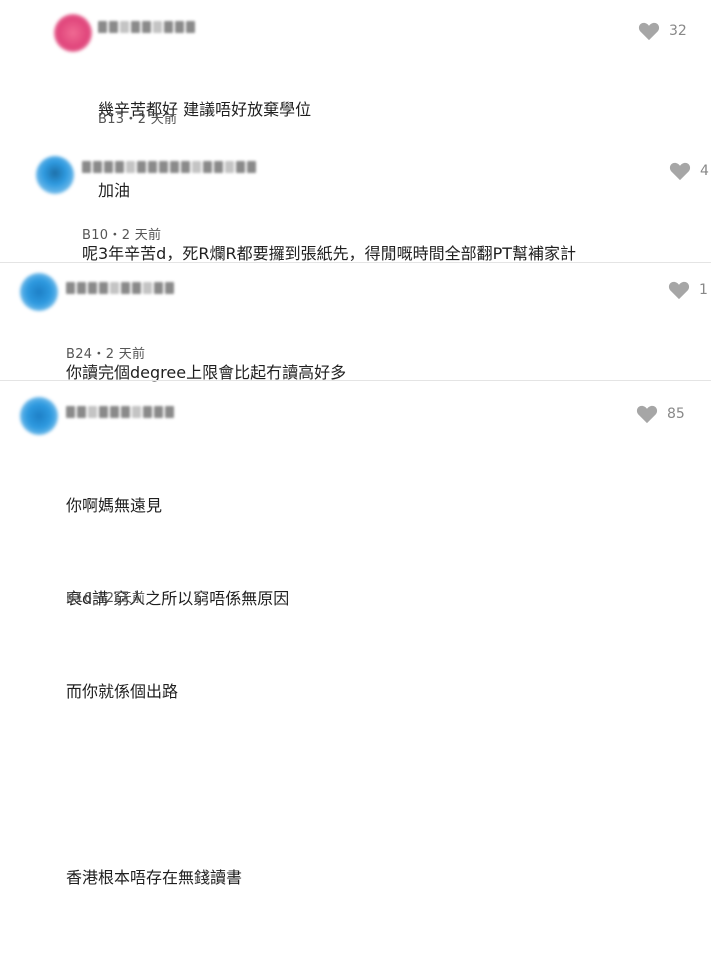 The width and height of the screenshot is (711, 955). I want to click on like-count: 4, so click(704, 171).